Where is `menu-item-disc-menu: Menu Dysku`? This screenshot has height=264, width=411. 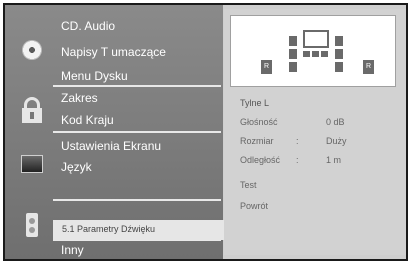
menu-item-disc-menu: Menu Dysku is located at coordinates (94, 76).